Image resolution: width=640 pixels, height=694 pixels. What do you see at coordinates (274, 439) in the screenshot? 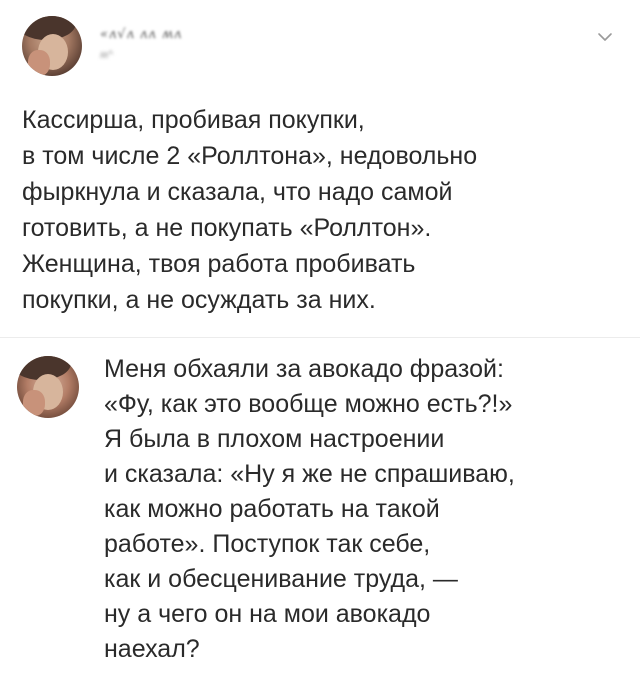
I see `reply-text-line: Я была в плохом настроении` at bounding box center [274, 439].